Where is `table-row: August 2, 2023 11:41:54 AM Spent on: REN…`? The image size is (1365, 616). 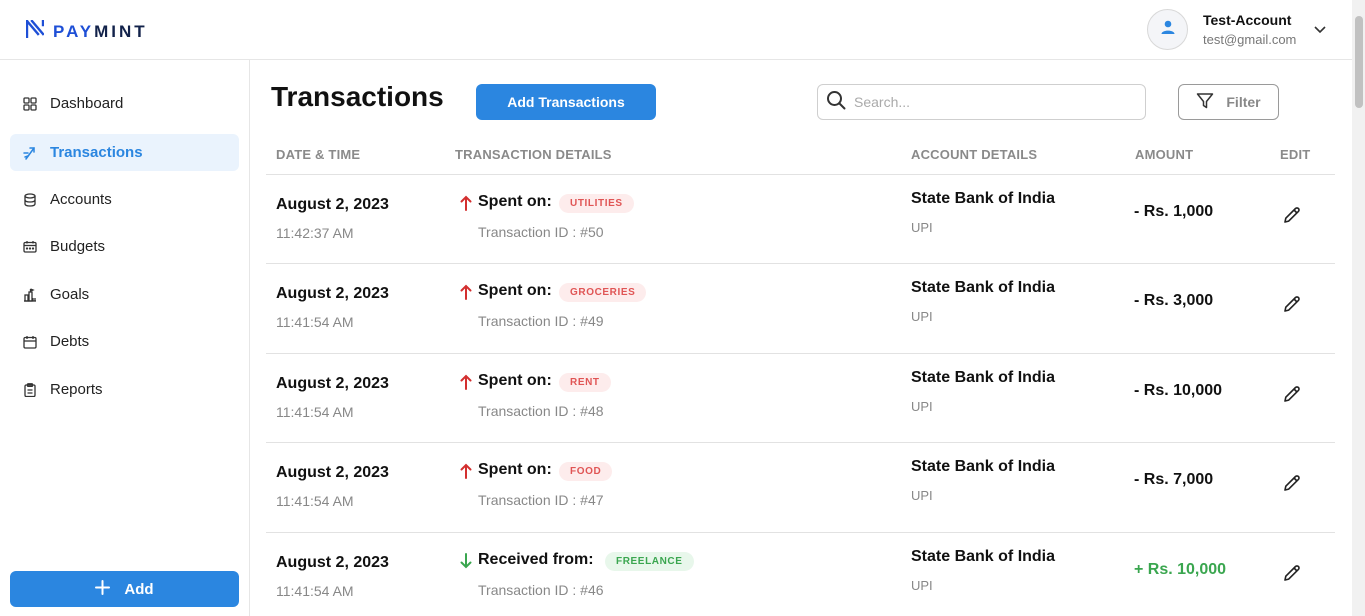
table-row: August 2, 2023 11:41:54 AM Spent on: REN… is located at coordinates (800, 398).